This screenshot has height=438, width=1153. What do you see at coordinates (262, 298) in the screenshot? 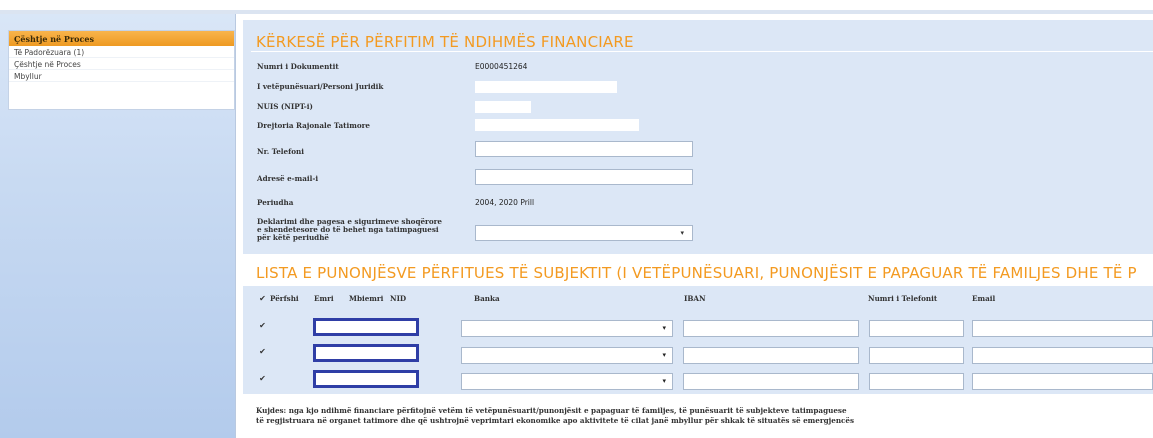
I see `select-all-checkbox: ✔` at bounding box center [262, 298].